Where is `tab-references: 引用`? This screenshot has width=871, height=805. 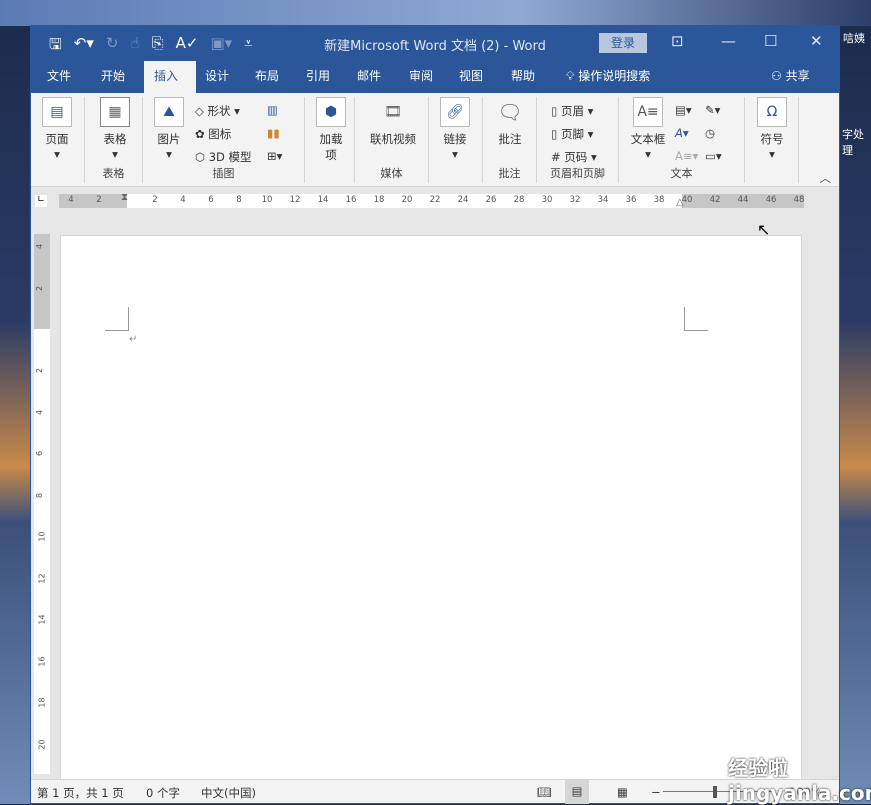 tab-references: 引用 is located at coordinates (318, 77).